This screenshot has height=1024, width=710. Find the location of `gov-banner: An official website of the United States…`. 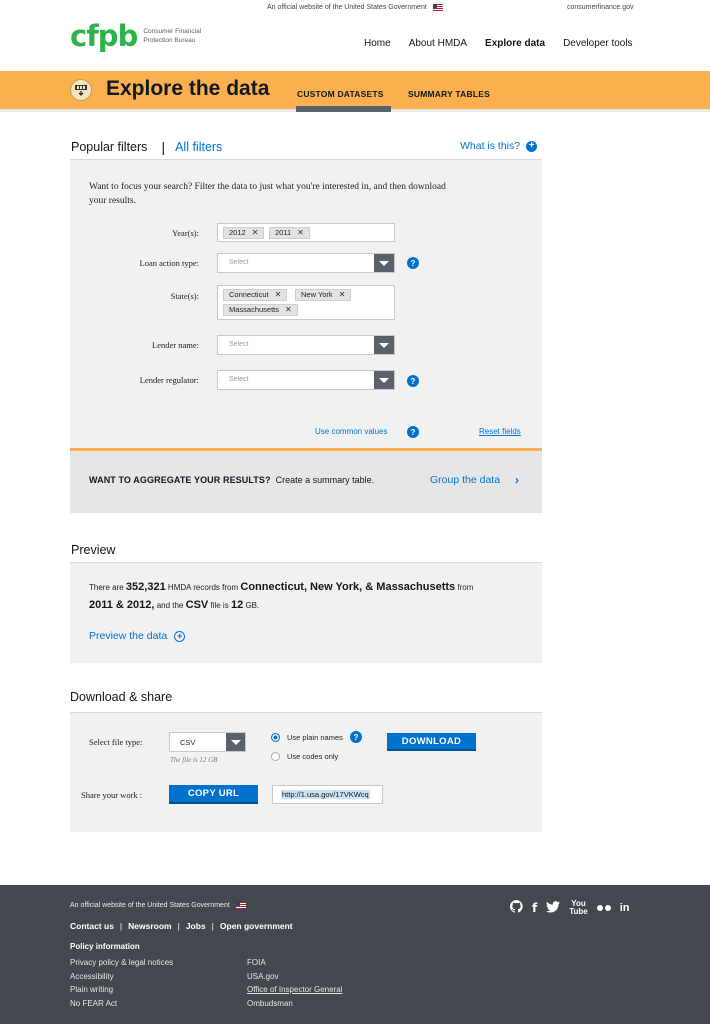

gov-banner: An official website of the United States… is located at coordinates (355, 9).